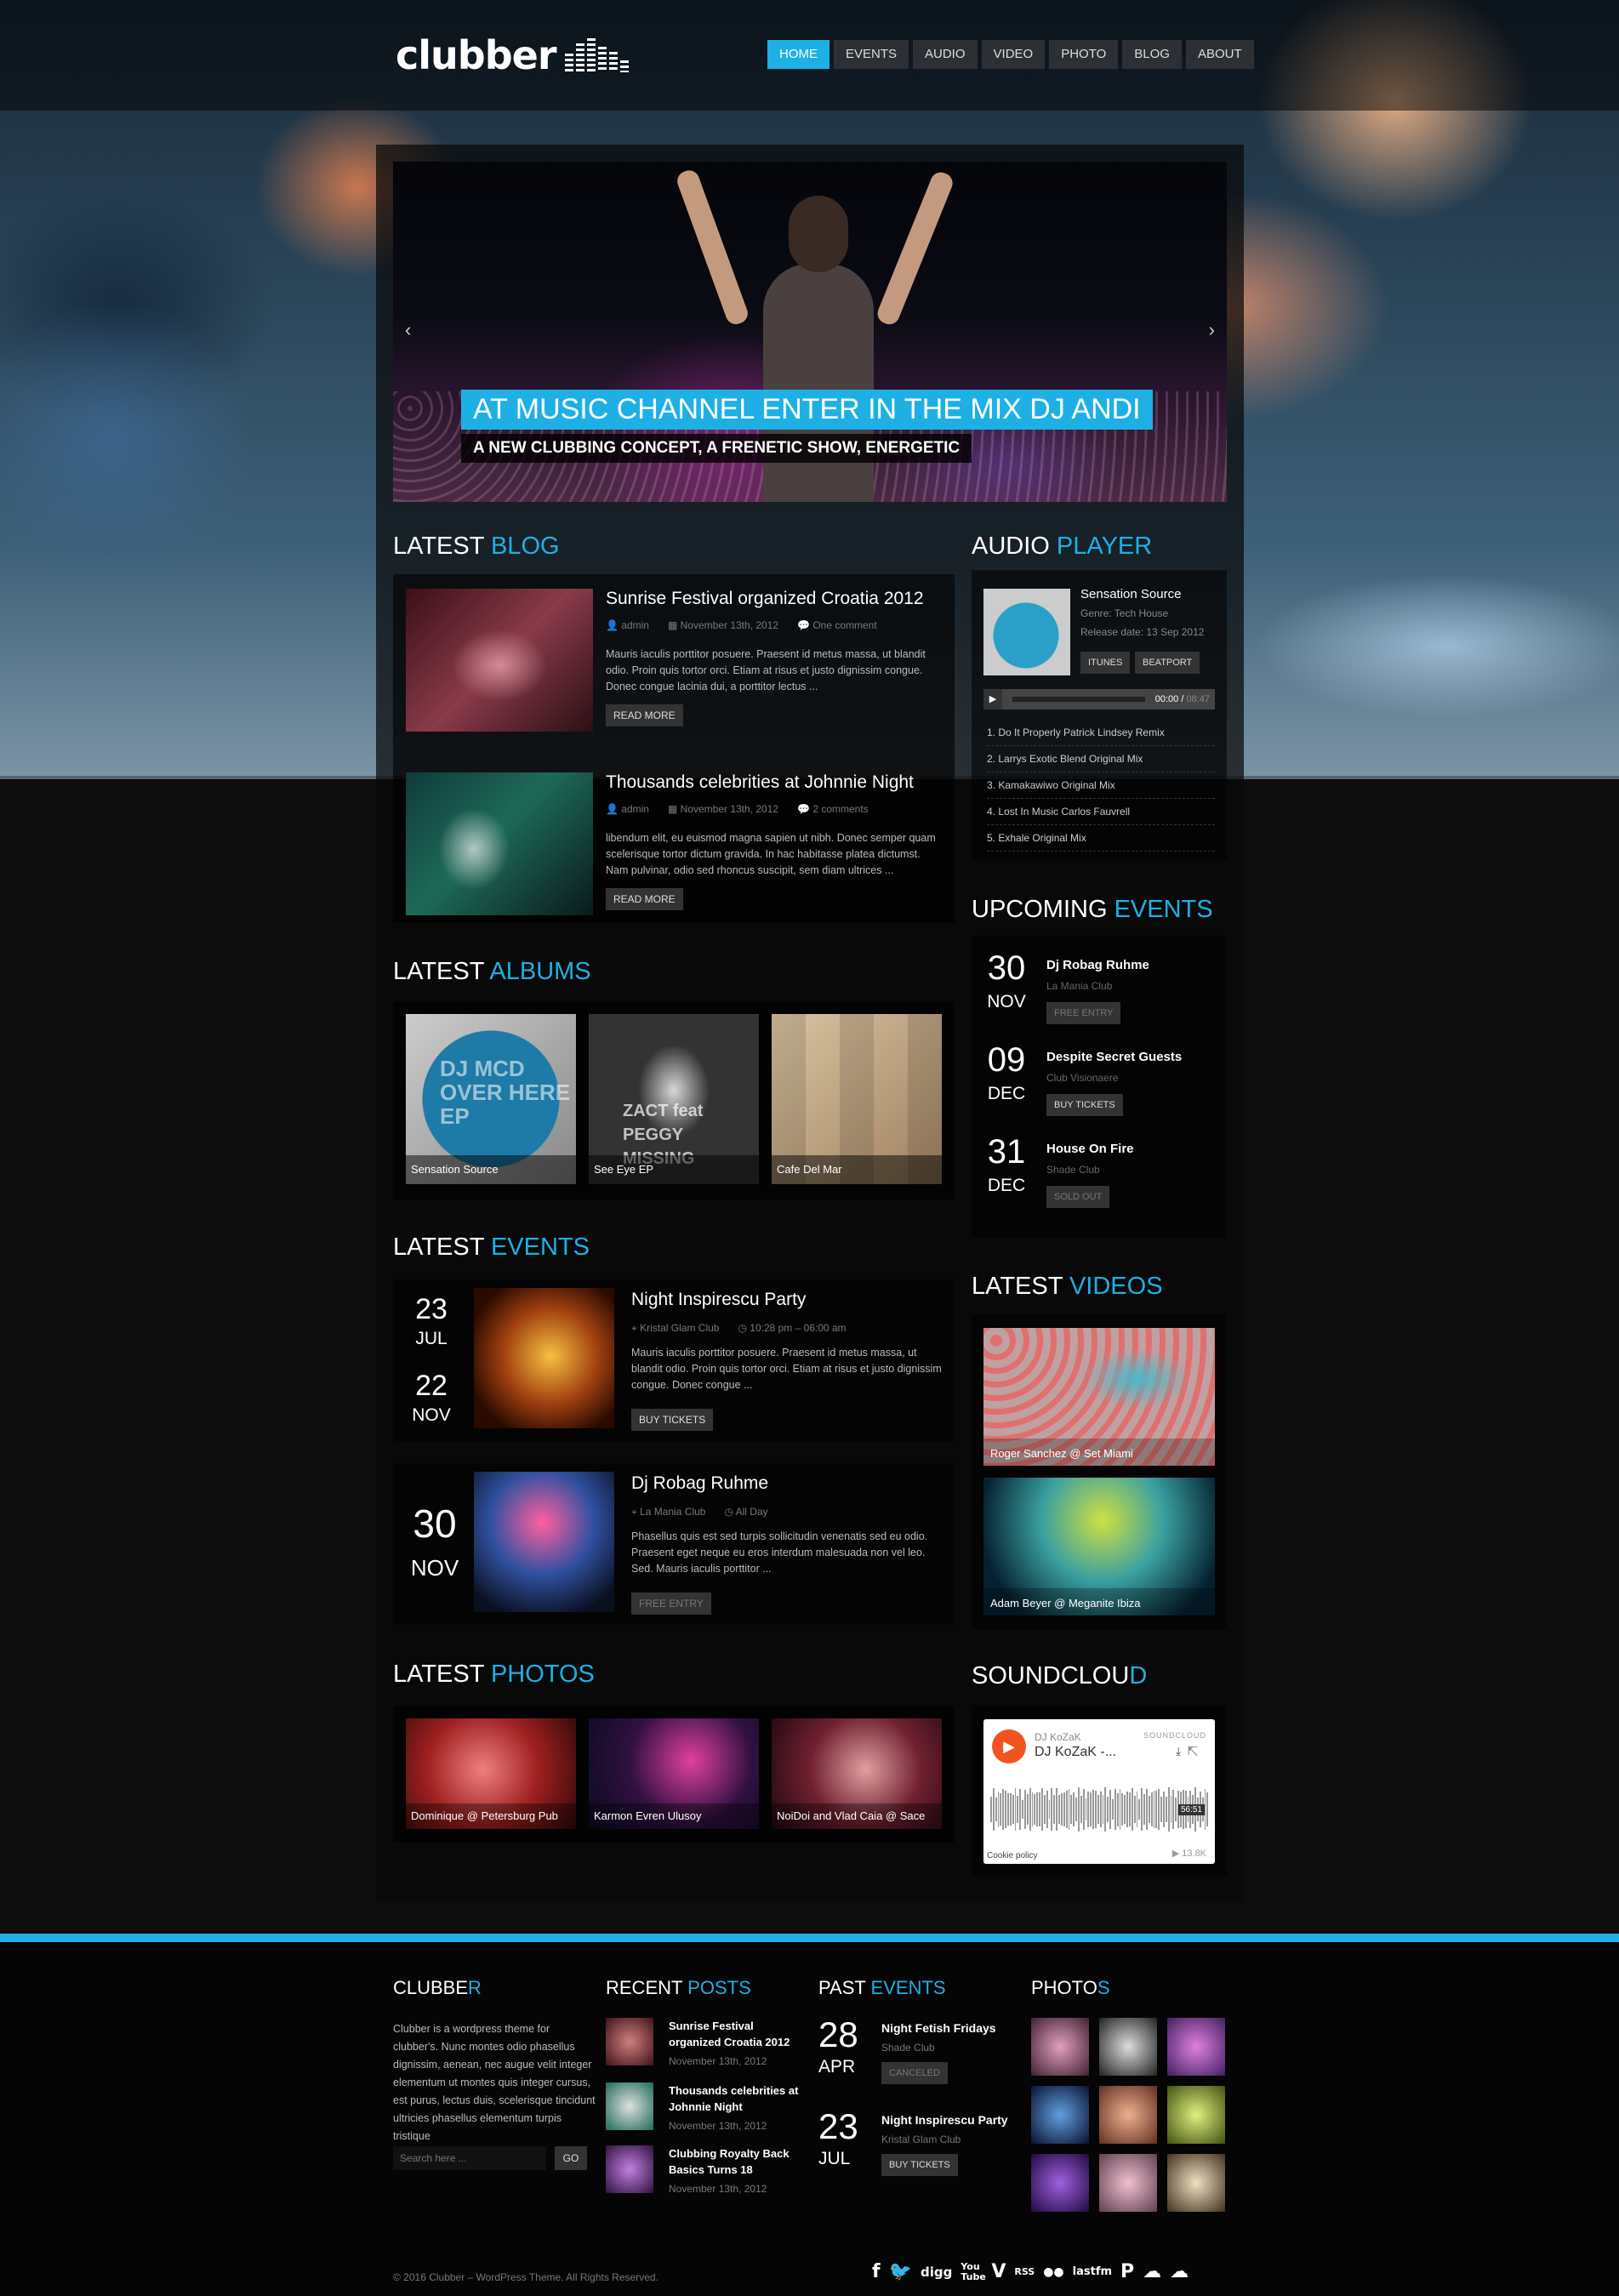 The width and height of the screenshot is (1619, 2296). What do you see at coordinates (765, 599) in the screenshot?
I see `blog-post-title: Sunrise Festival organized Croatia 2012` at bounding box center [765, 599].